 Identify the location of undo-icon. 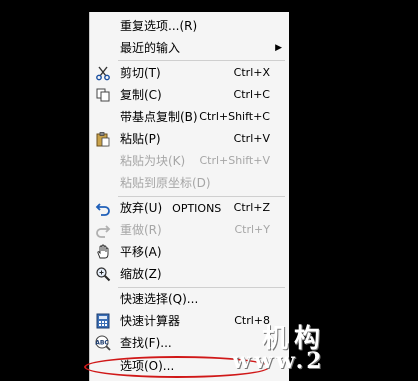
(103, 208).